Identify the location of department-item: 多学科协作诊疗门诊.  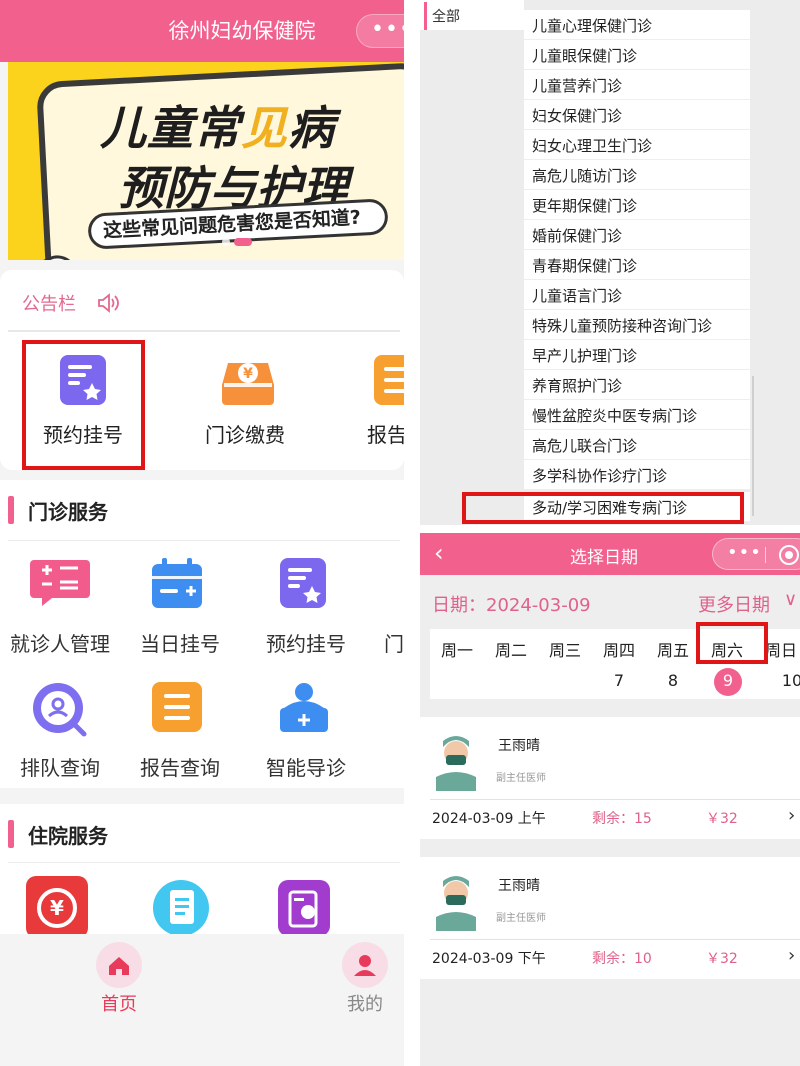
(637, 475).